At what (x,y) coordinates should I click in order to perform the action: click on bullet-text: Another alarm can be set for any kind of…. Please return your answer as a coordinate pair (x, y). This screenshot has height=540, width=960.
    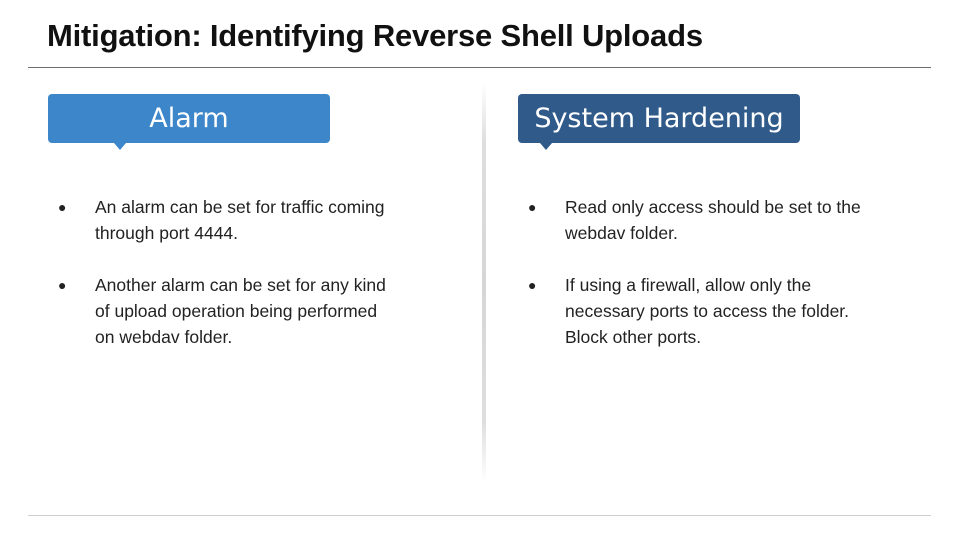
    Looking at the image, I should click on (240, 311).